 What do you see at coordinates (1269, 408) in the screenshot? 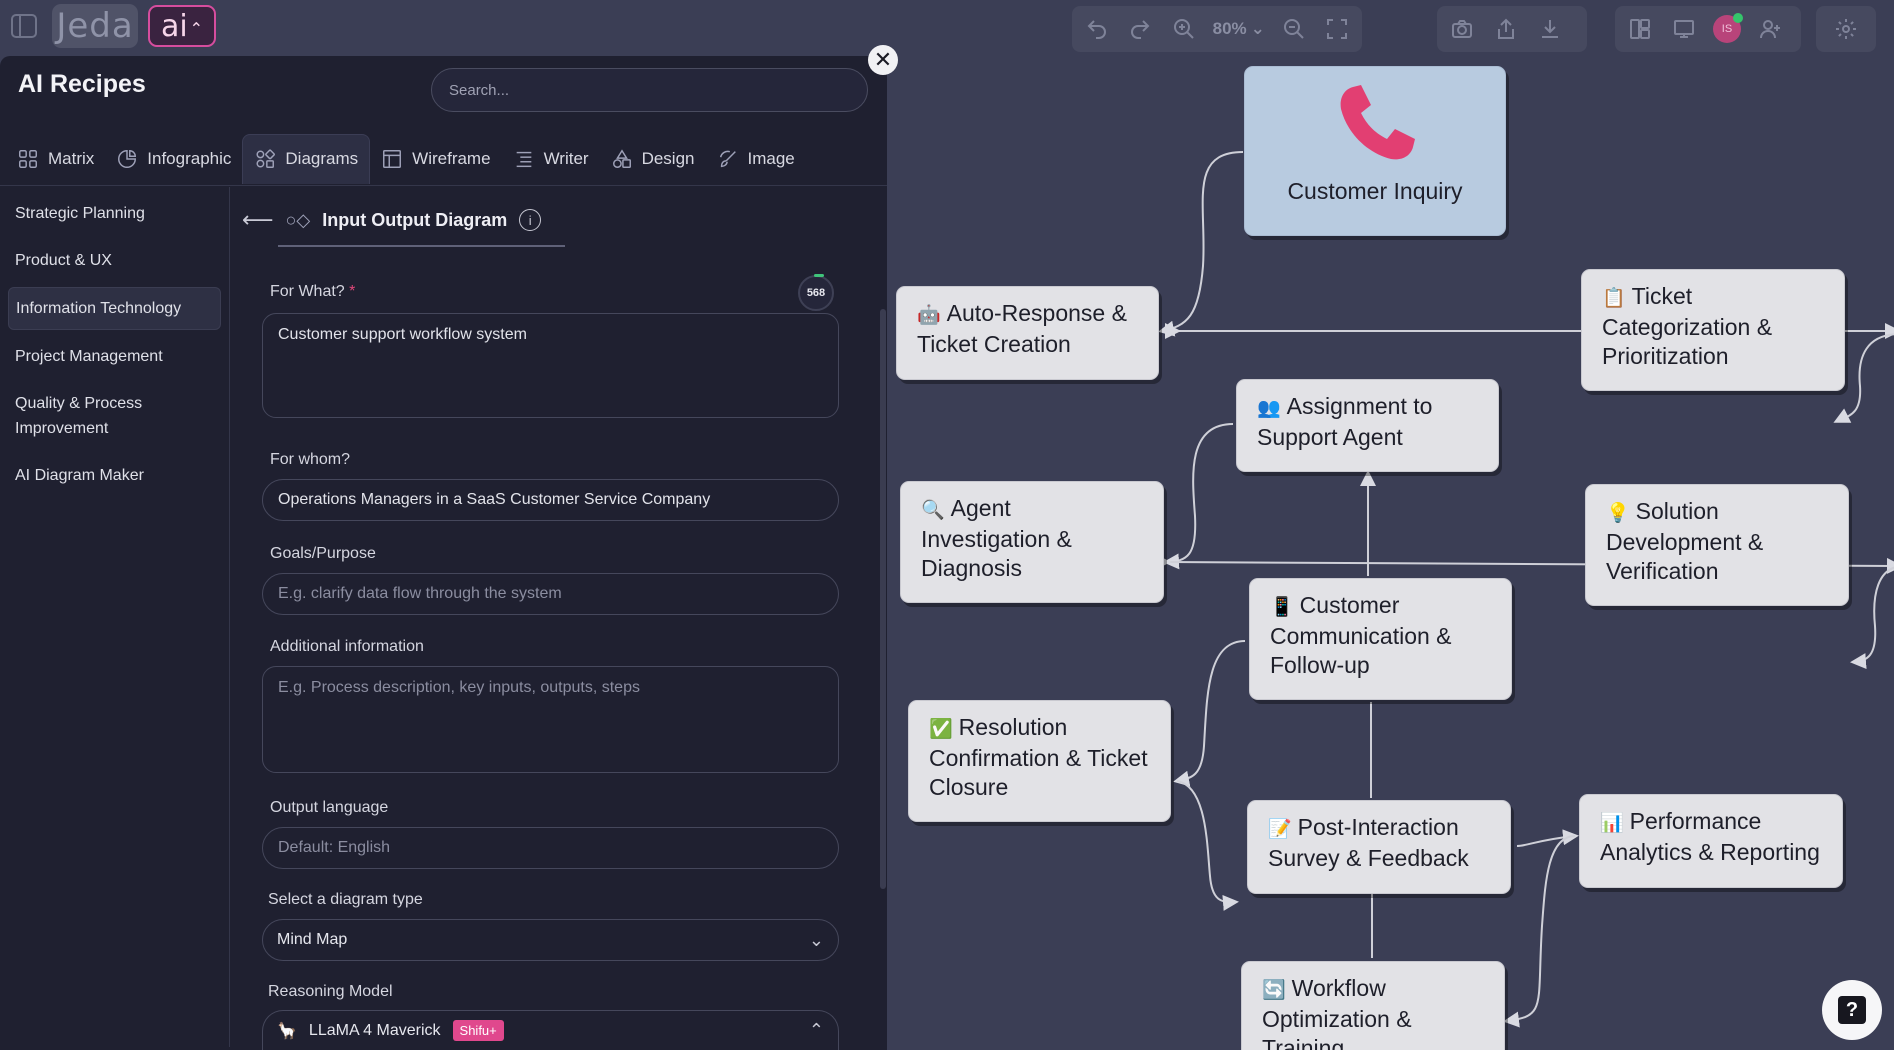
I see `people-icon: 👥` at bounding box center [1269, 408].